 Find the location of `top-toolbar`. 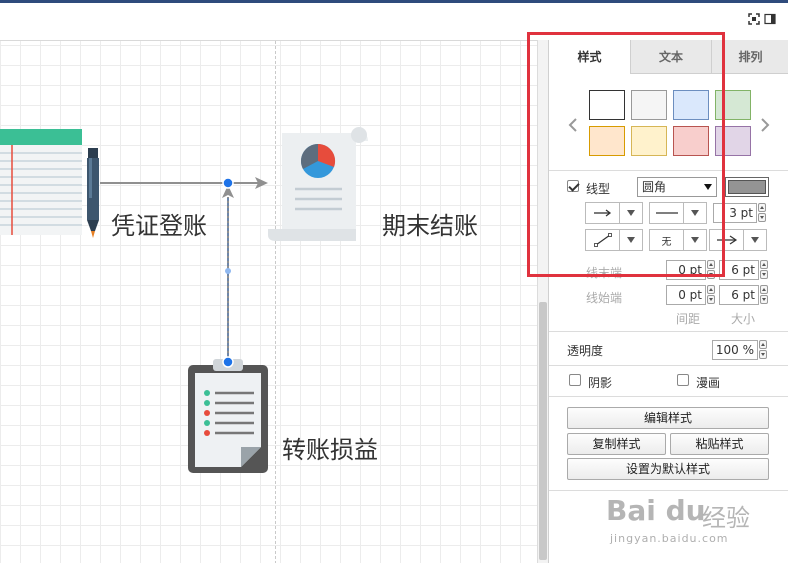

top-toolbar is located at coordinates (394, 20).